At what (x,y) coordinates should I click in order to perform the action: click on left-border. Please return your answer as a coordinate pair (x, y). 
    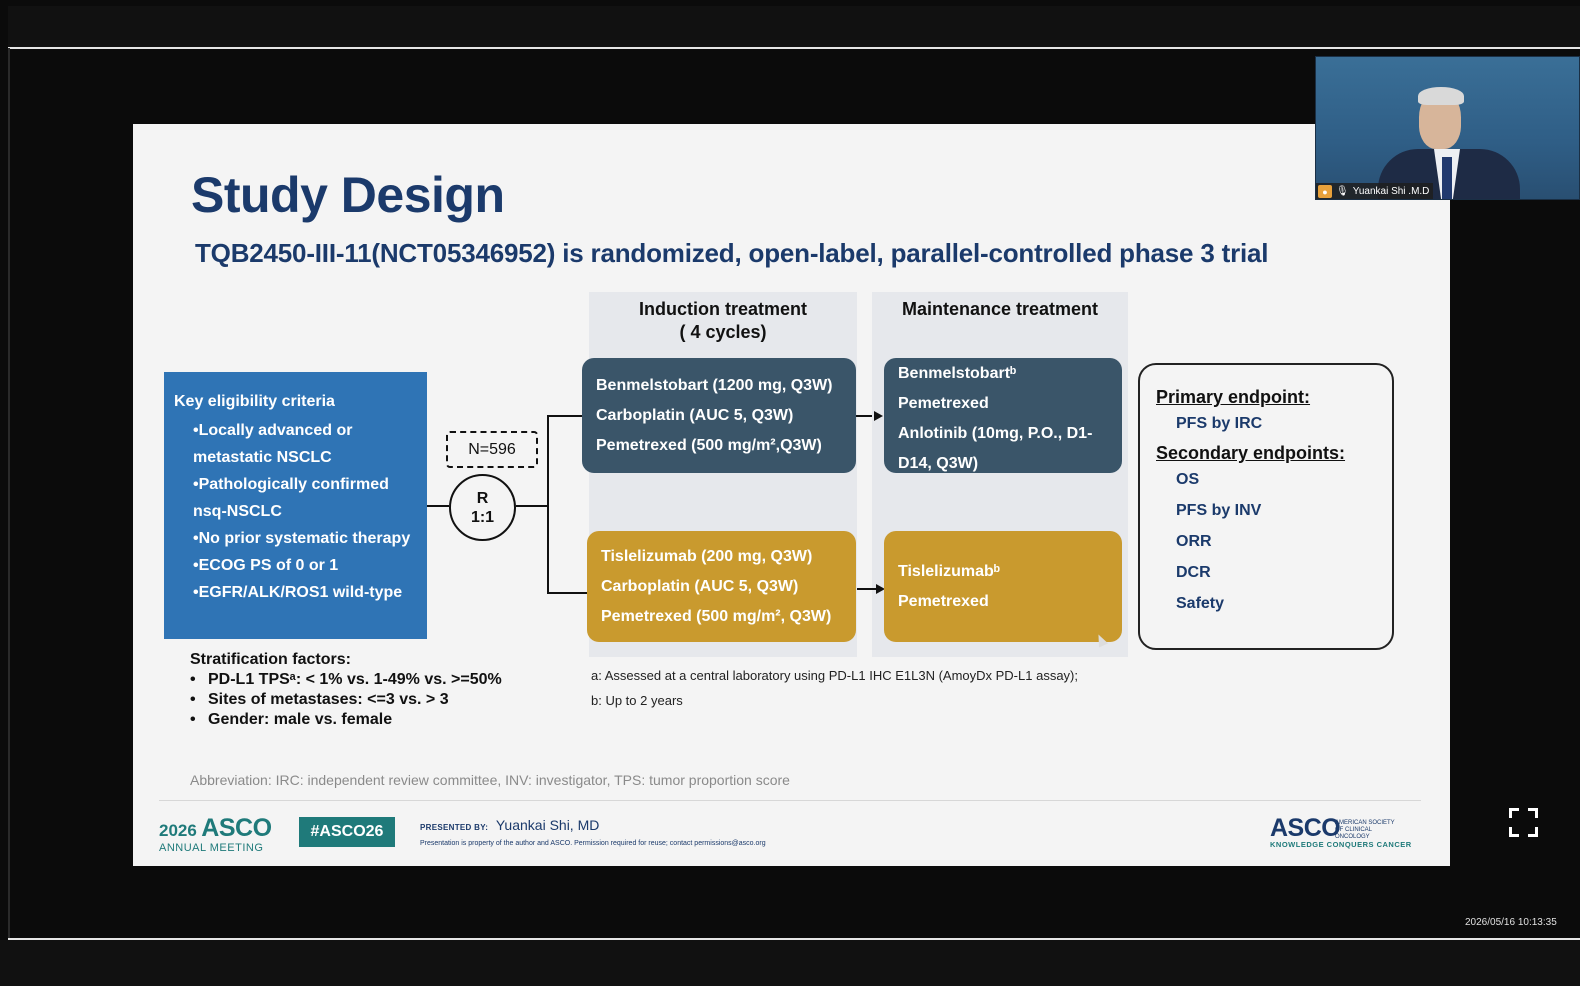
    Looking at the image, I should click on (9, 494).